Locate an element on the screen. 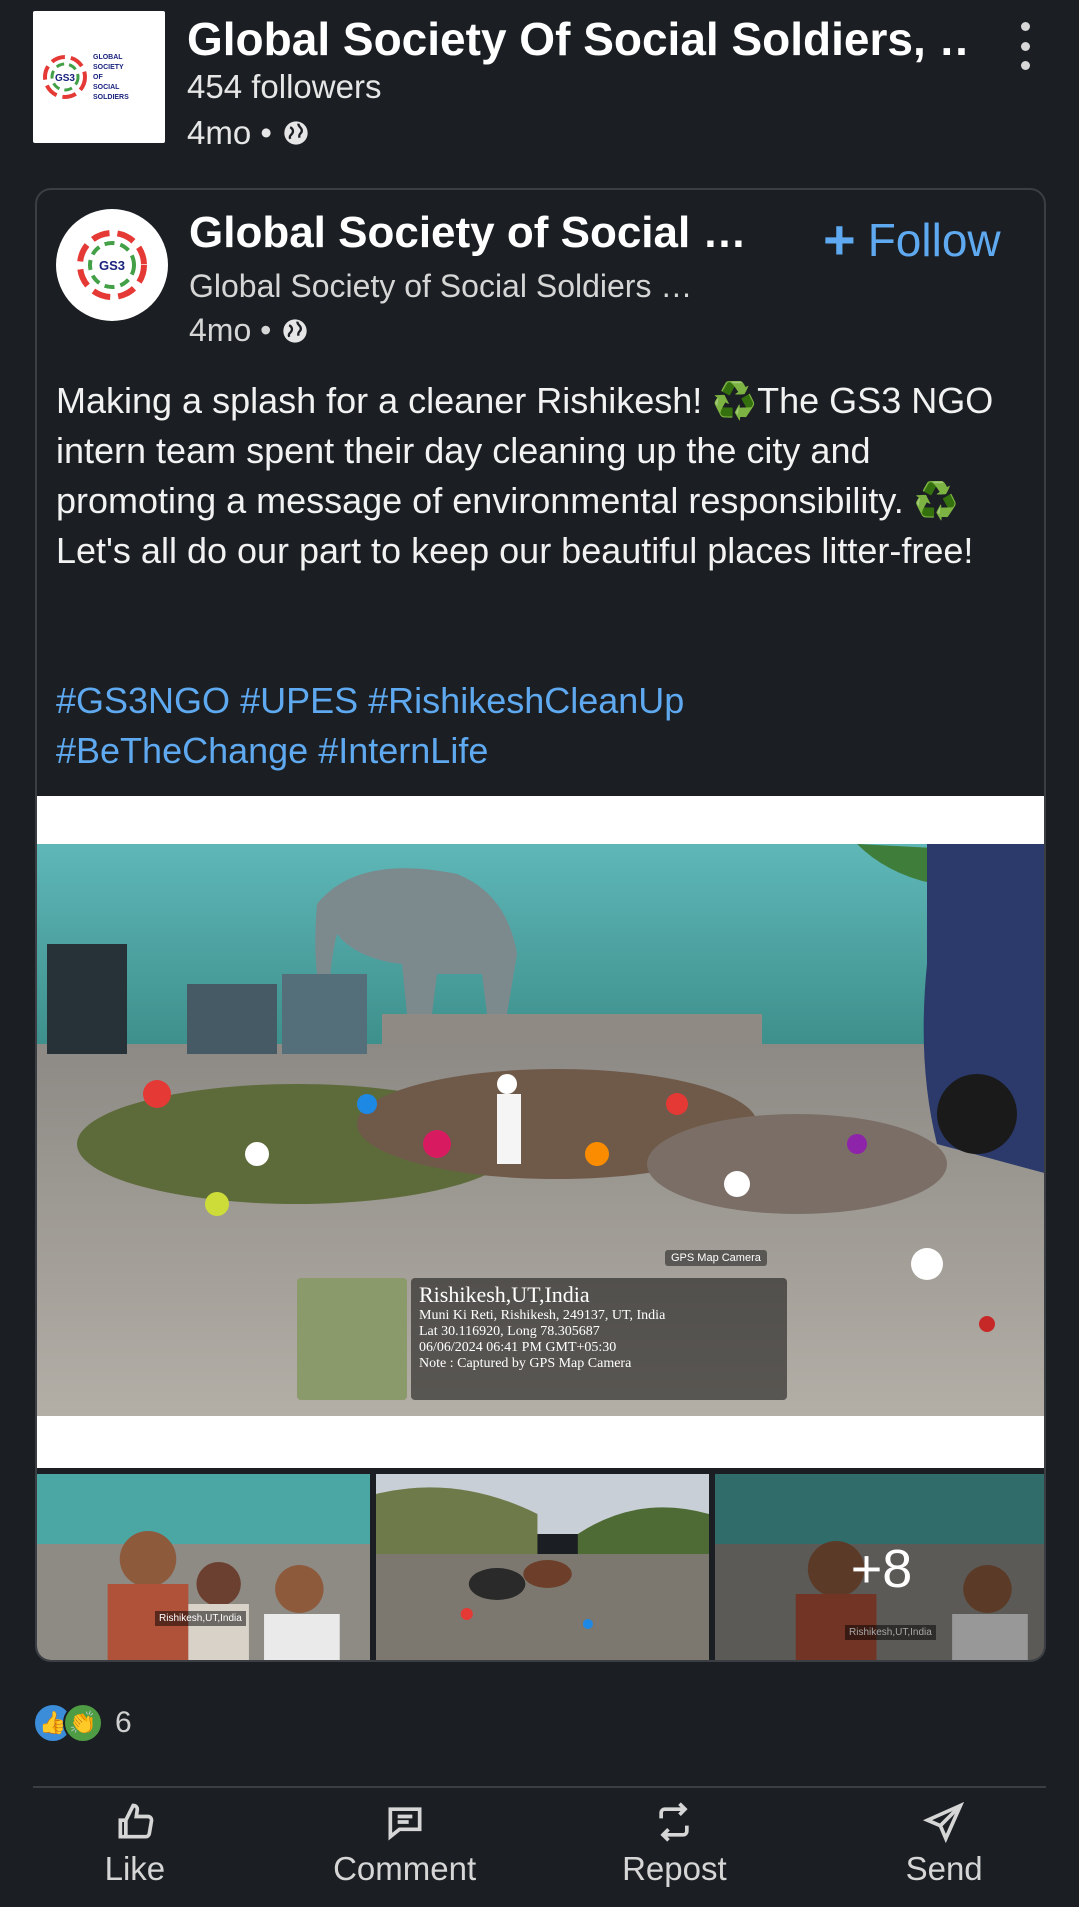 This screenshot has width=1079, height=1907. hashtag-link: #BeTheChange is located at coordinates (182, 750).